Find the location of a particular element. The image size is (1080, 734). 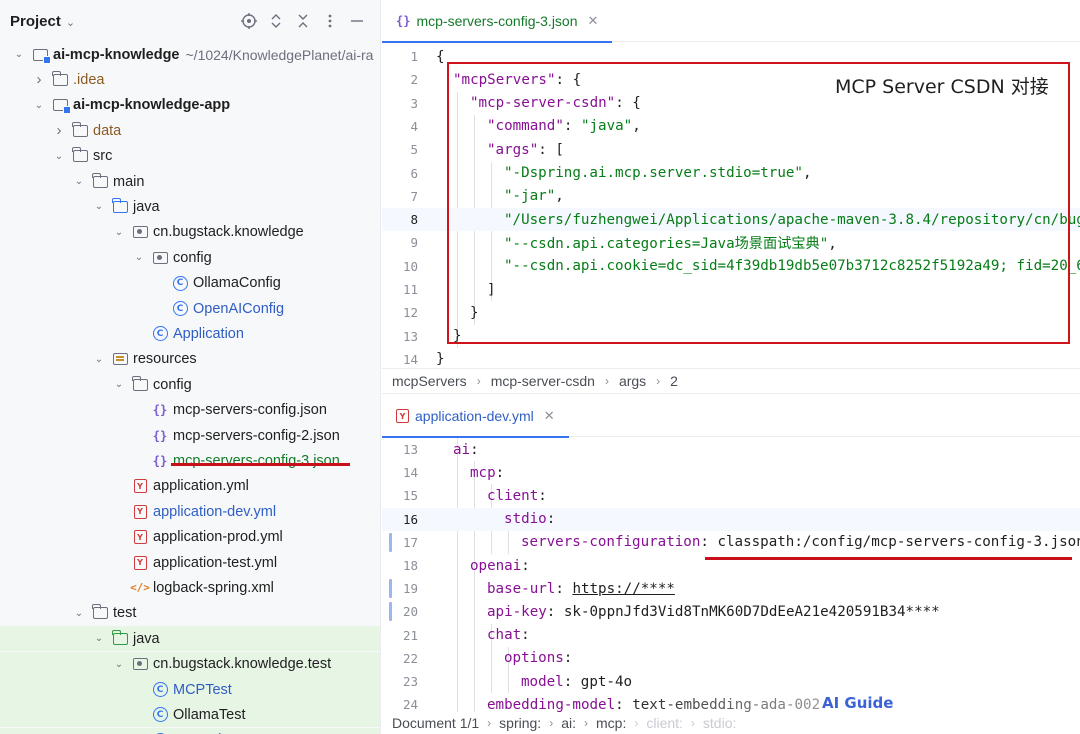

tree-item: ›CApplication is located at coordinates (190, 333).